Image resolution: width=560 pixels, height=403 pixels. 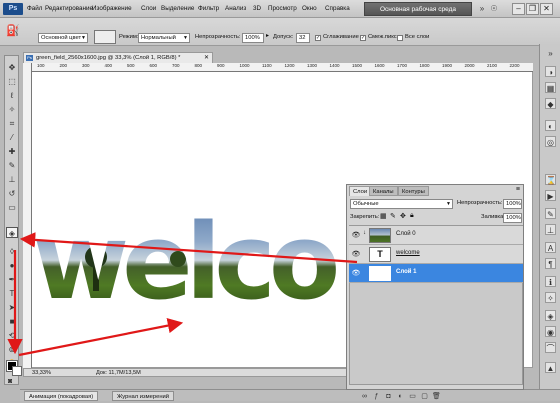 I want to click on antialias-checkbox: ✓, so click(x=318, y=38).